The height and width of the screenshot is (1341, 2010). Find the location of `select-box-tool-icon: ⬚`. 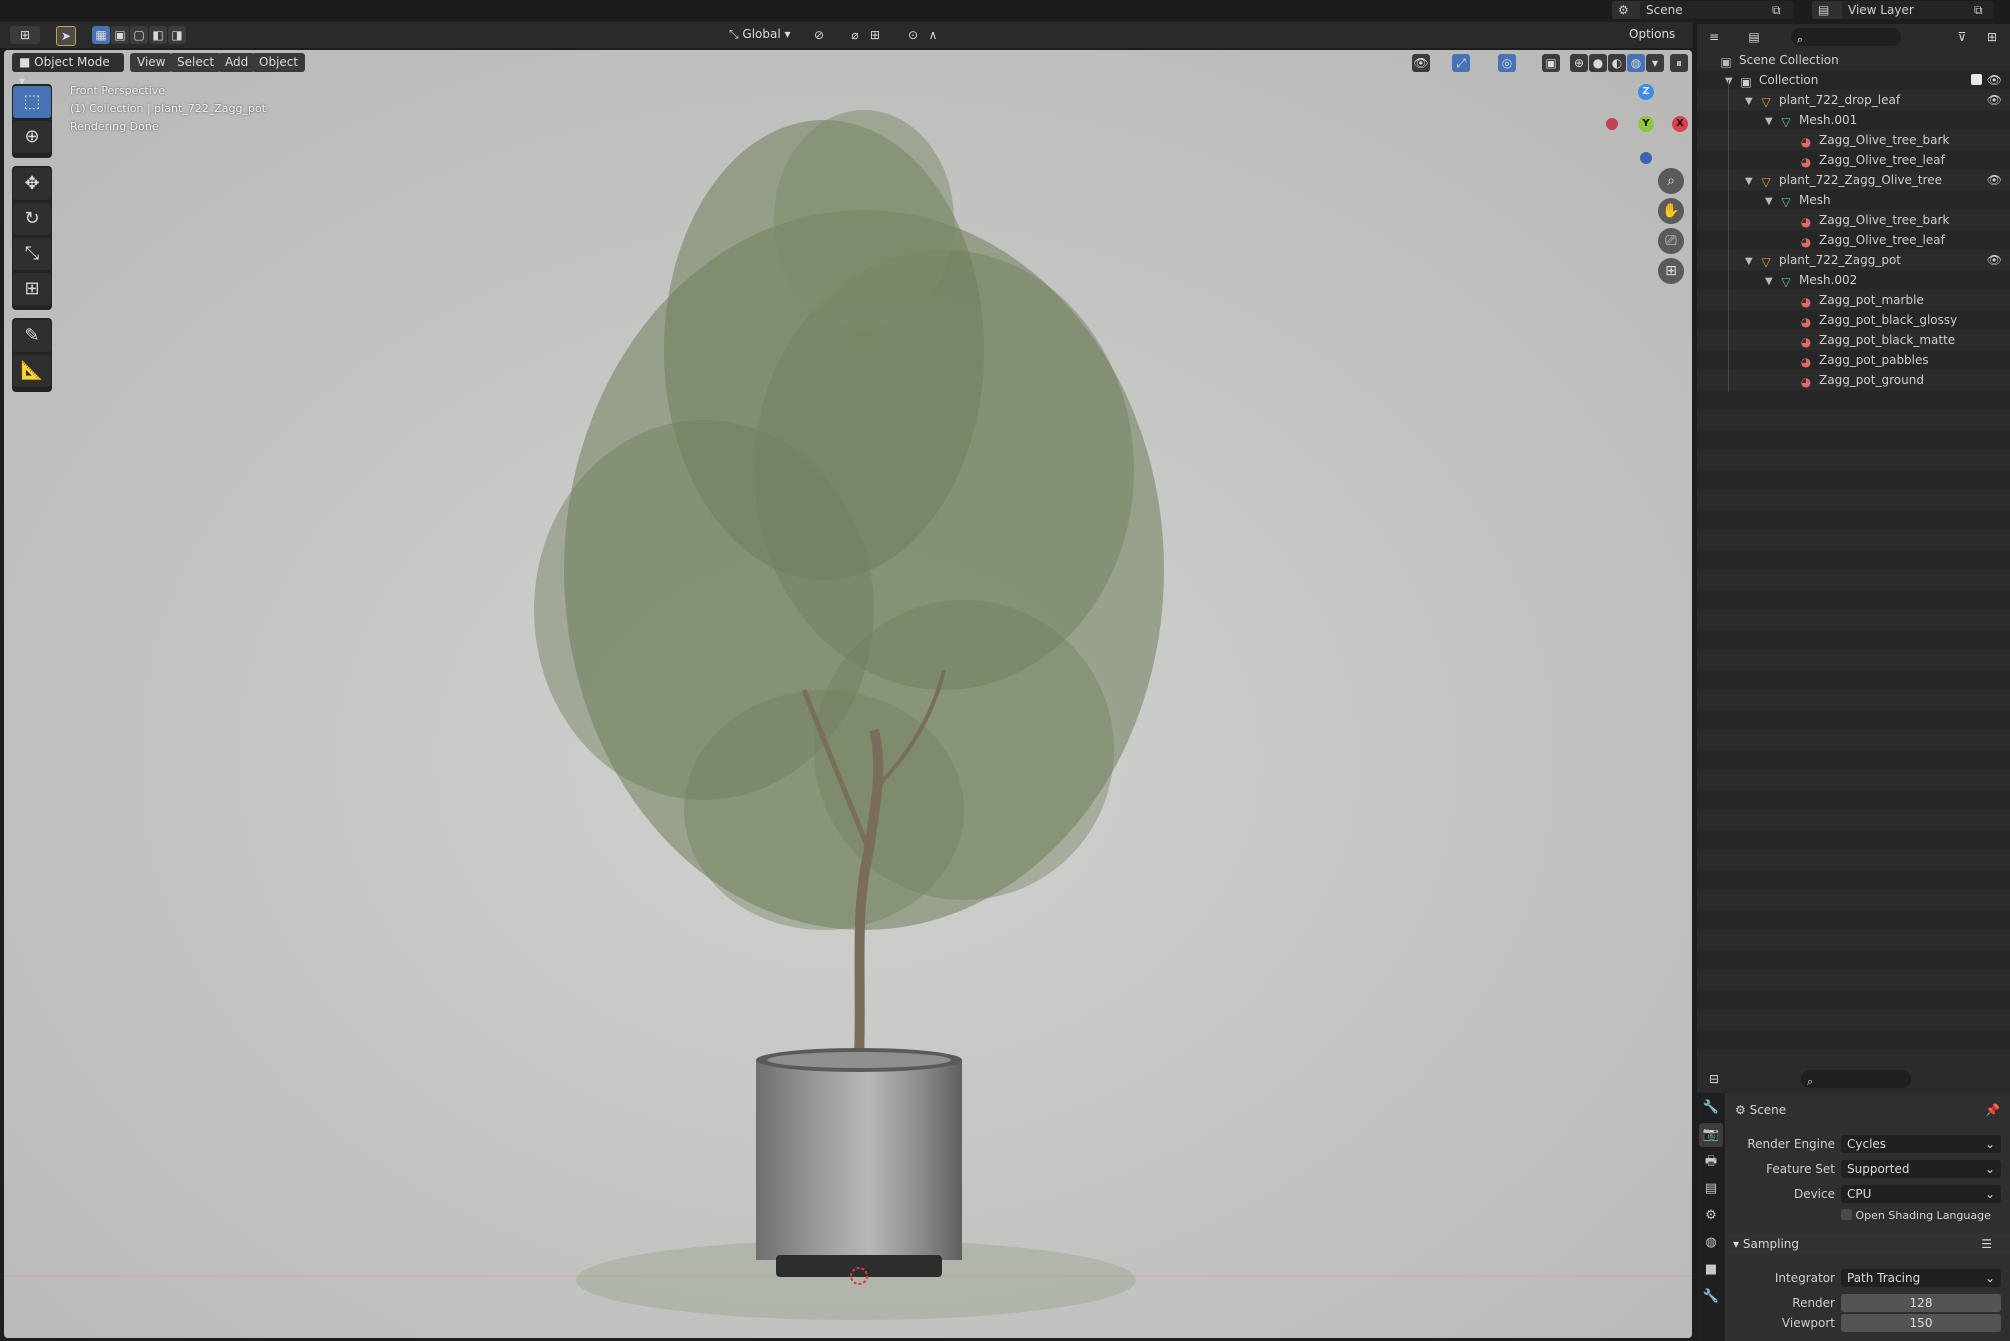

select-box-tool-icon: ⬚ is located at coordinates (32, 102).